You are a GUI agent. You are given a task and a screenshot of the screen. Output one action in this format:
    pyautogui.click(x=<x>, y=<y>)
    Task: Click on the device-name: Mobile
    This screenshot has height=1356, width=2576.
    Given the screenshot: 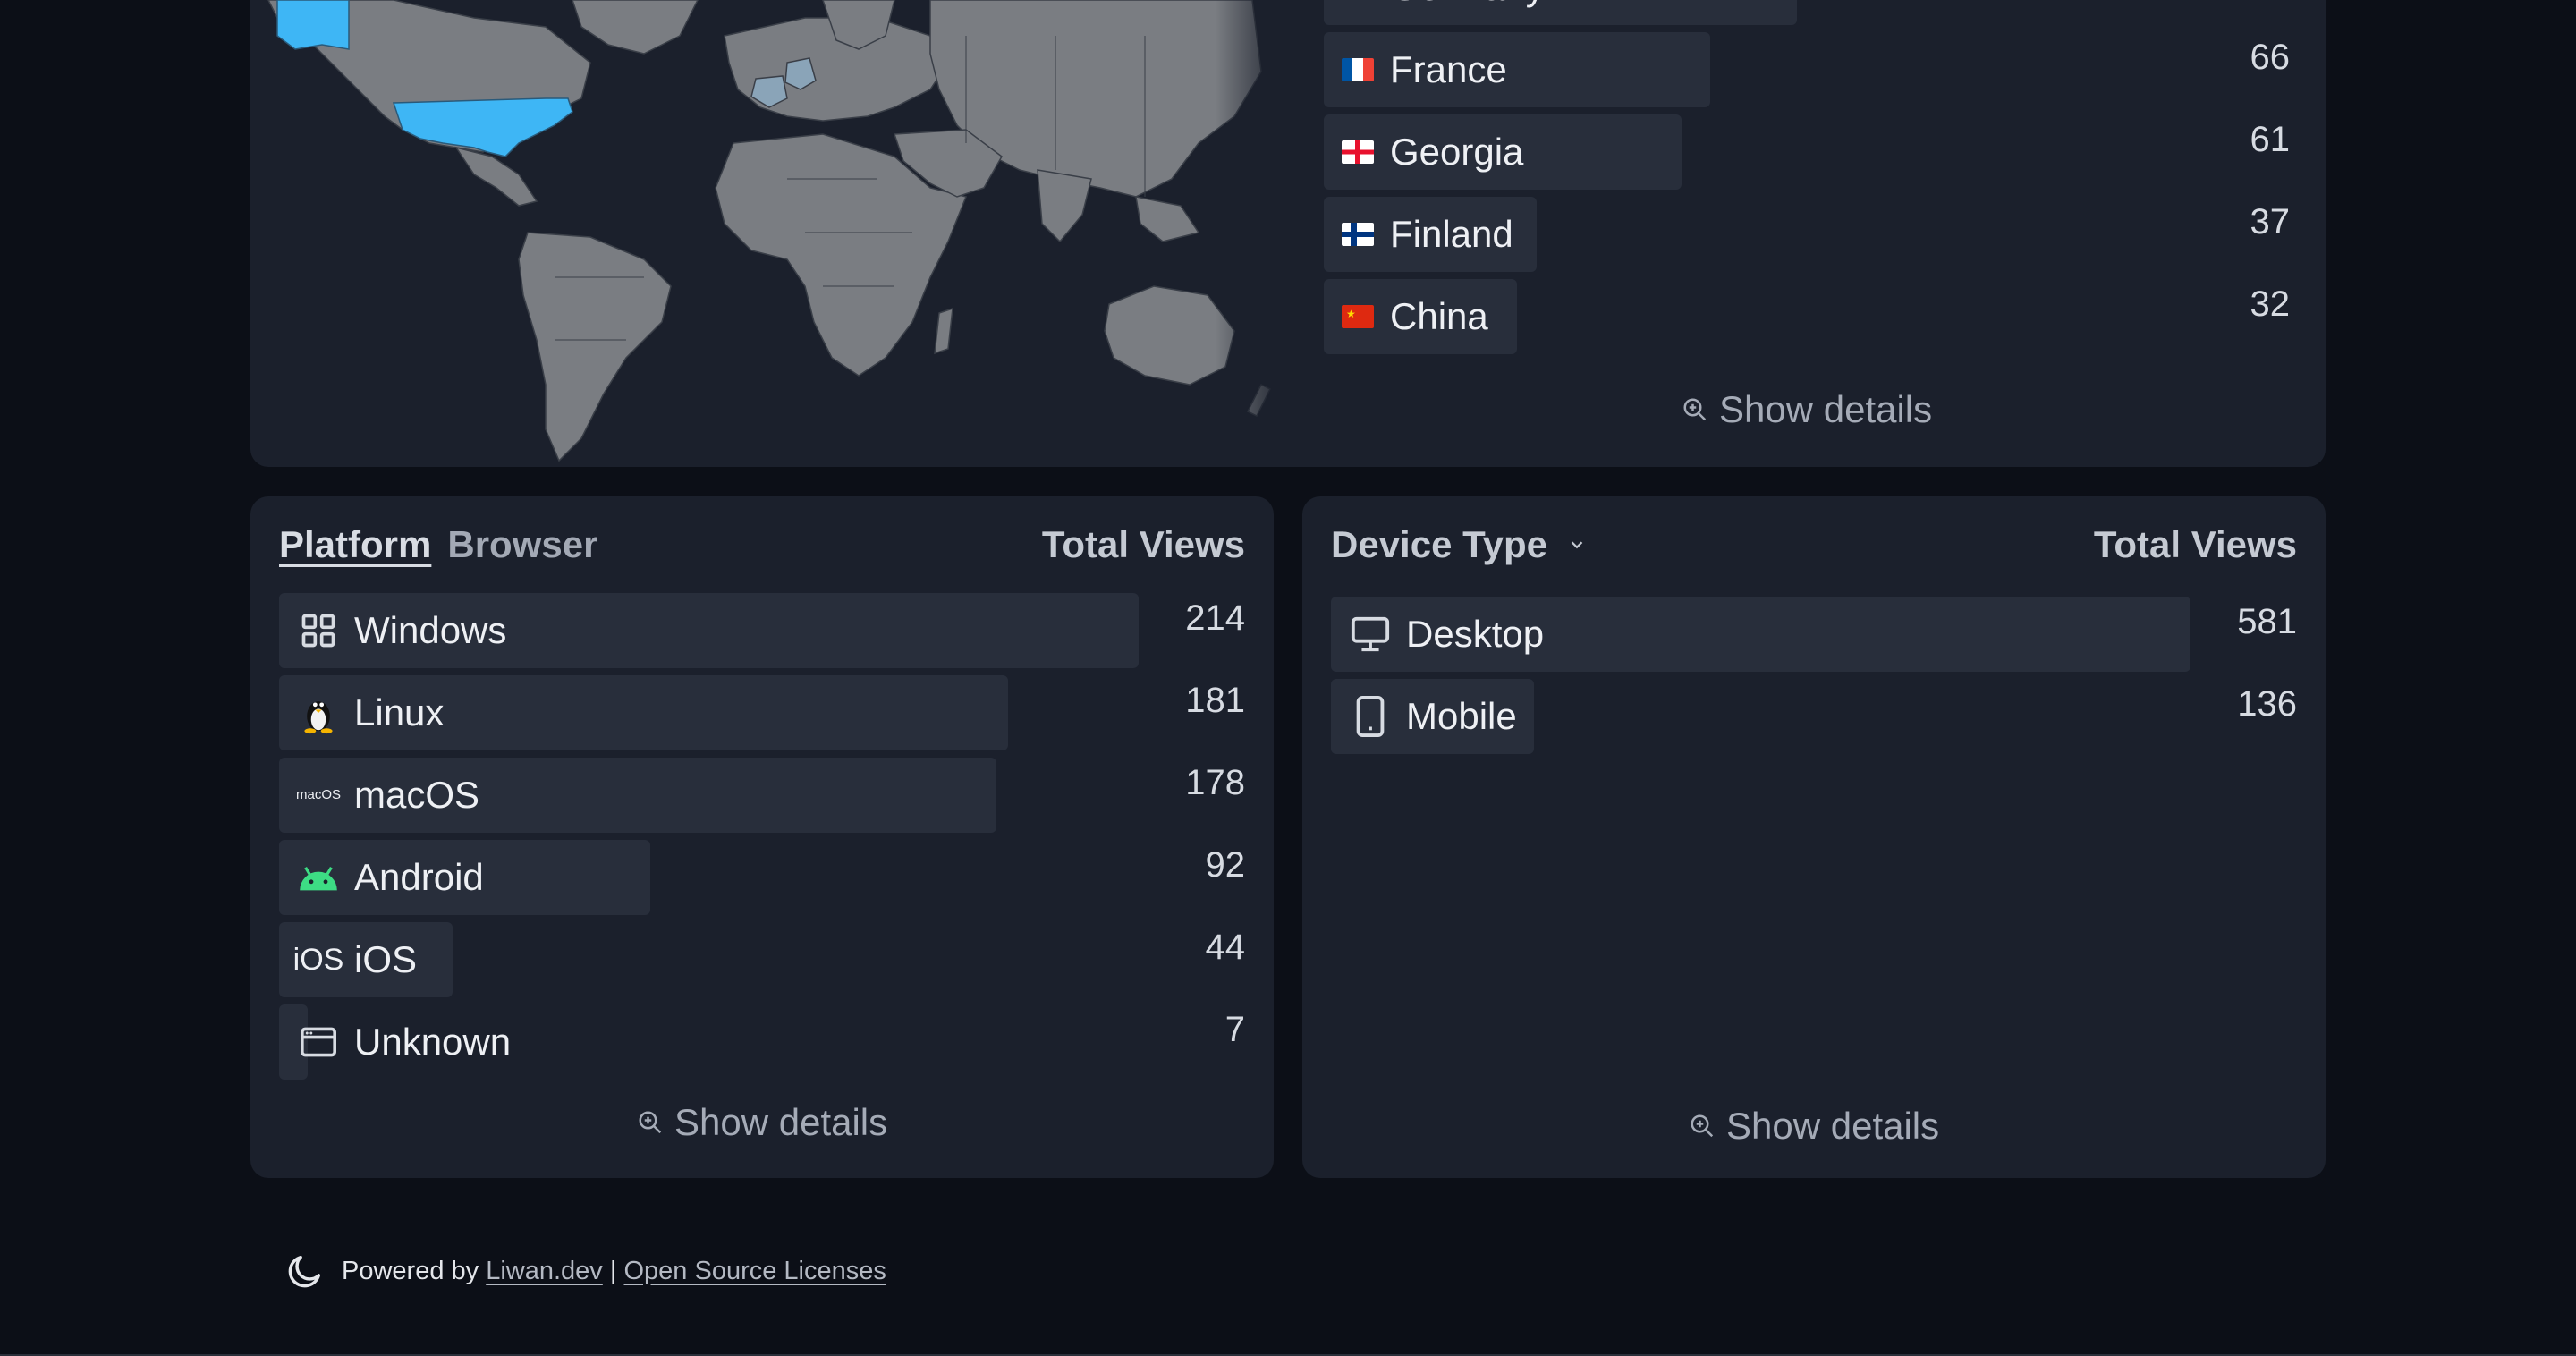 What is the action you would take?
    pyautogui.click(x=1461, y=716)
    